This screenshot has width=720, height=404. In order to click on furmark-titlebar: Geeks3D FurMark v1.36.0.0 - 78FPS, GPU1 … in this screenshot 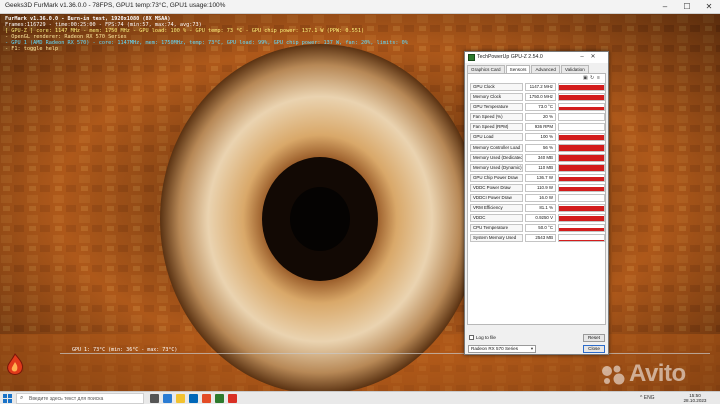, I will do `click(360, 7)`.